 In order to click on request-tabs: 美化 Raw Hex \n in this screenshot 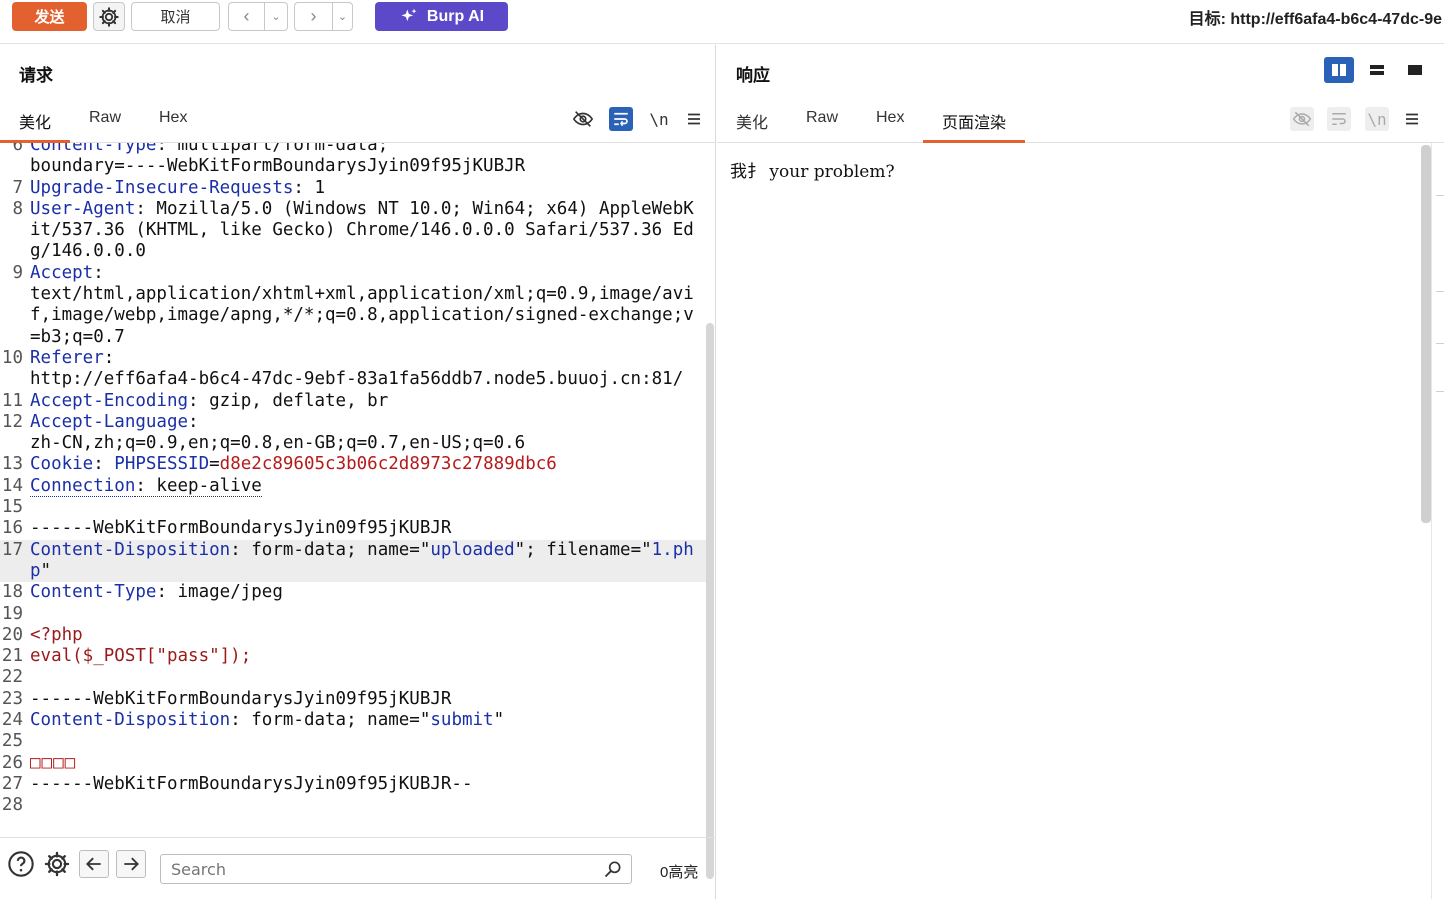, I will do `click(357, 120)`.